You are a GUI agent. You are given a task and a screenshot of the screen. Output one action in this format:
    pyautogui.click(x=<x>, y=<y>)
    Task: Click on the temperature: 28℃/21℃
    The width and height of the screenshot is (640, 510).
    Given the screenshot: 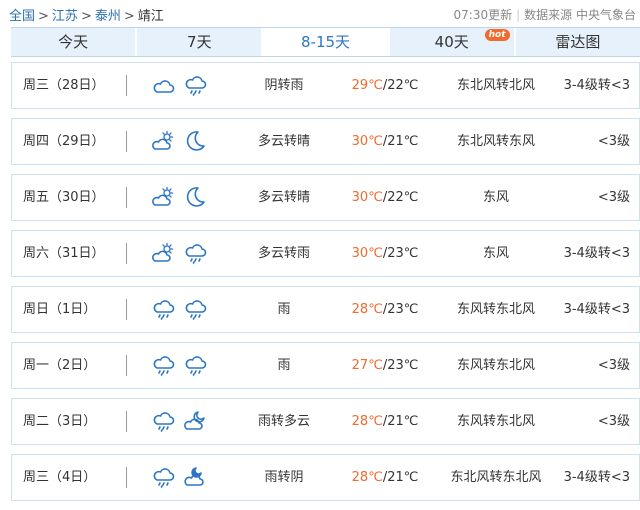 What is the action you would take?
    pyautogui.click(x=385, y=421)
    